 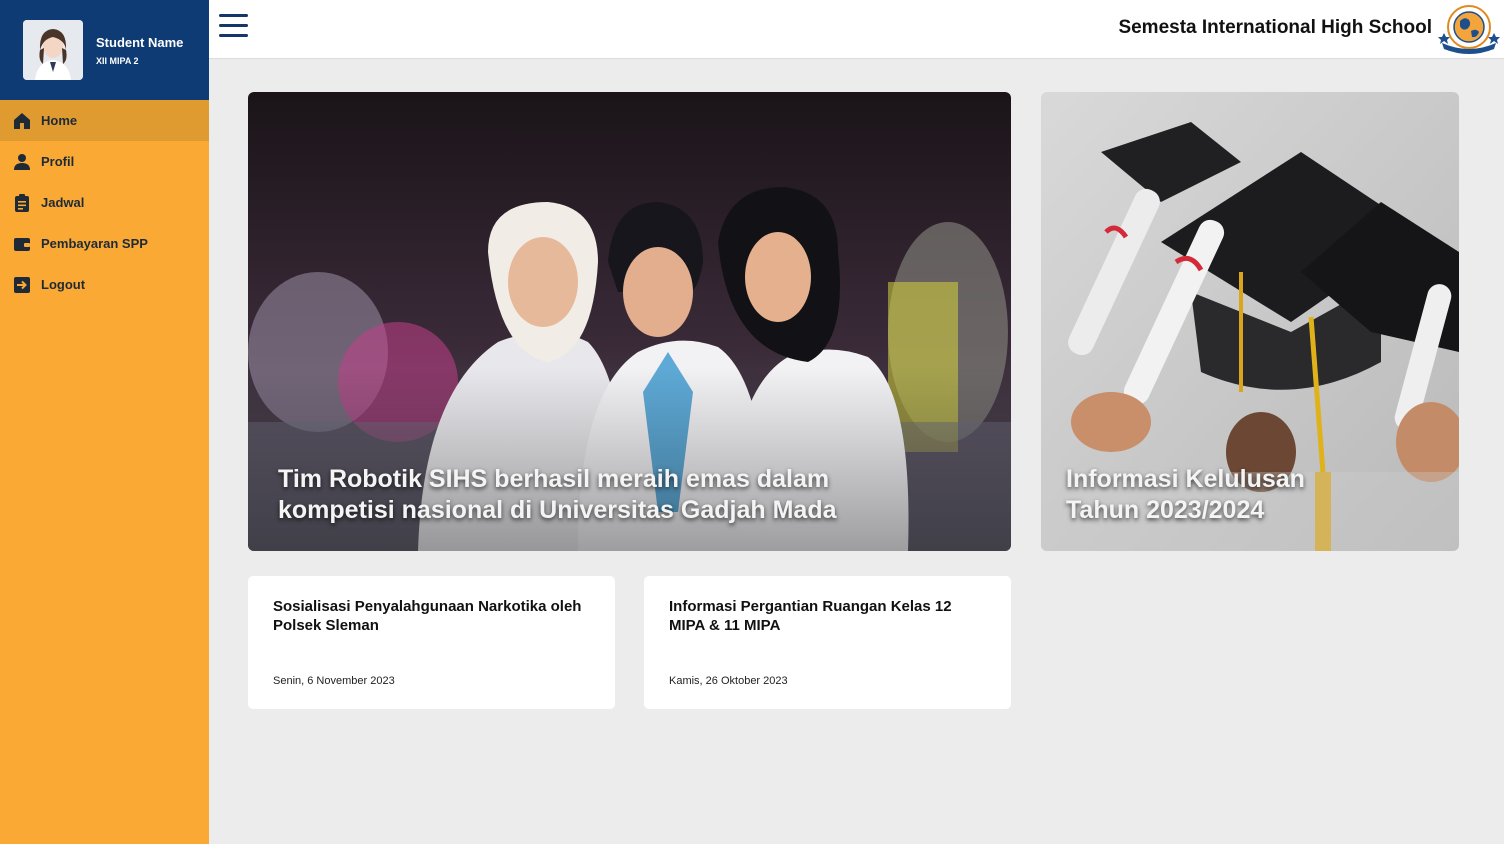 What do you see at coordinates (856, 29) in the screenshot?
I see `top-bar: Semesta International High School` at bounding box center [856, 29].